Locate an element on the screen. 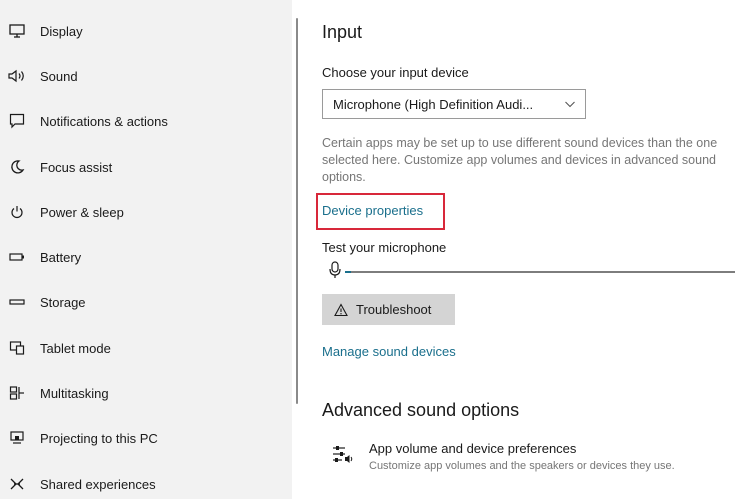  sidebar-item-label: Notifications & actions is located at coordinates (104, 121).